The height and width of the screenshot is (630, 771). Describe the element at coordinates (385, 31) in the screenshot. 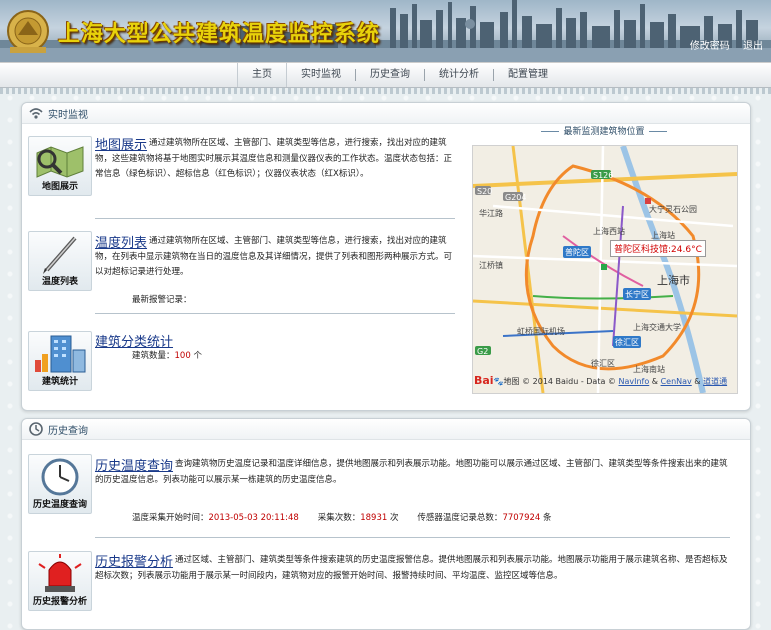

I see `header-banner: 上海大型公共建筑温度监控系统 修改密码 退出` at that location.